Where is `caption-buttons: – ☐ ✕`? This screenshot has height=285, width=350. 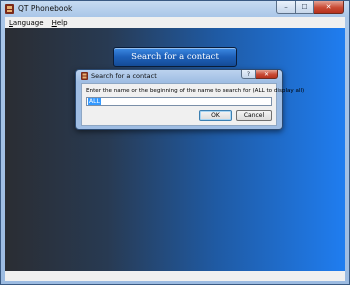 caption-buttons: – ☐ ✕ is located at coordinates (310, 8).